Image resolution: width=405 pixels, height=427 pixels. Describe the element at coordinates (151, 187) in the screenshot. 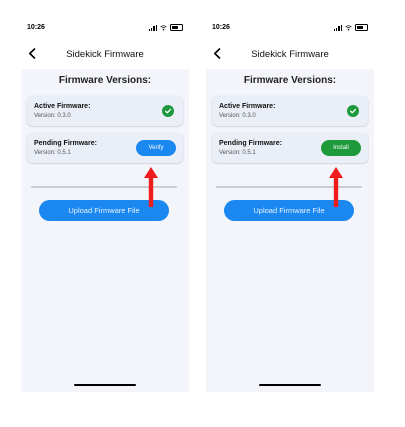

I see `annotation-arrow-verify-icon` at that location.